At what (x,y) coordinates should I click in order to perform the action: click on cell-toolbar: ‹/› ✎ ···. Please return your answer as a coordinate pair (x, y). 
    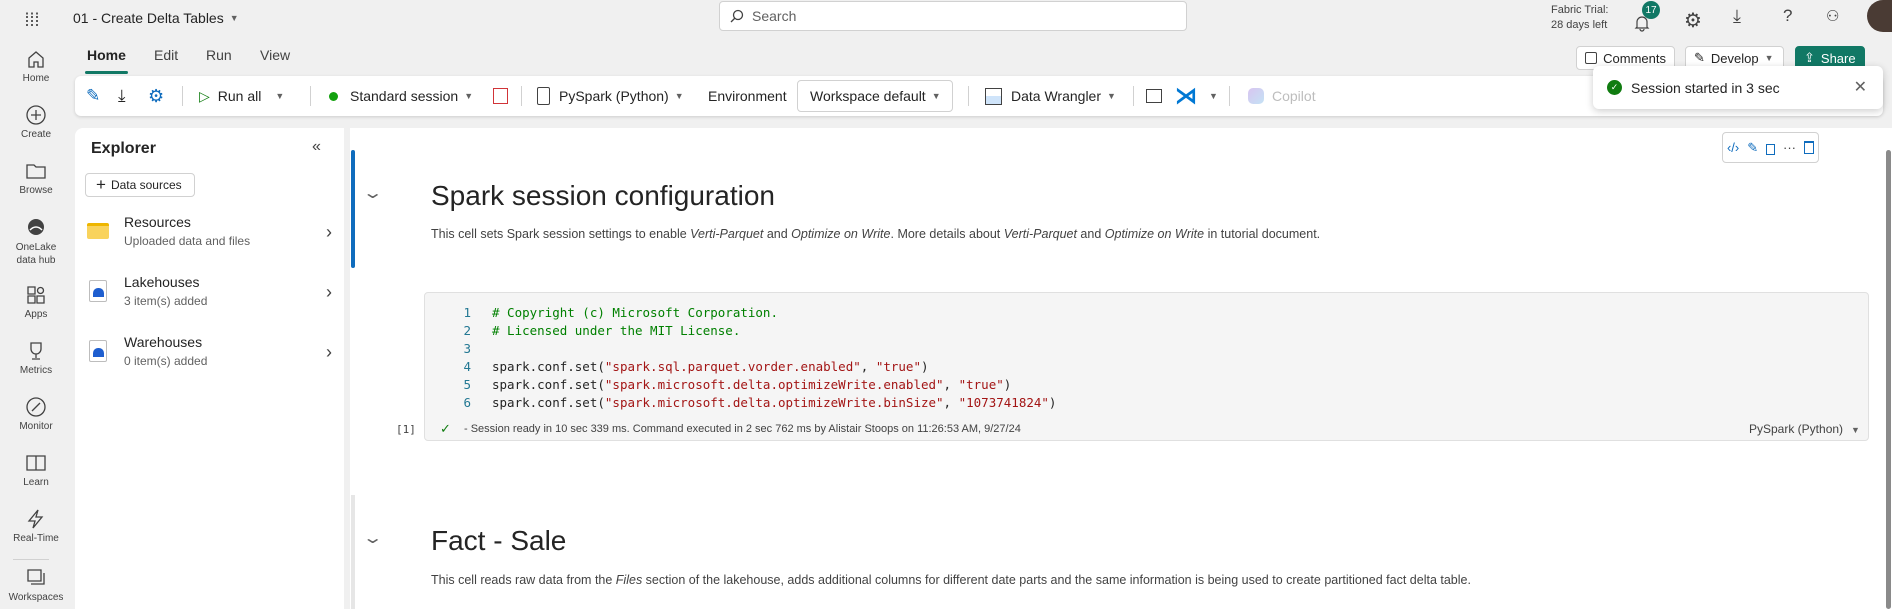
    Looking at the image, I should click on (1770, 147).